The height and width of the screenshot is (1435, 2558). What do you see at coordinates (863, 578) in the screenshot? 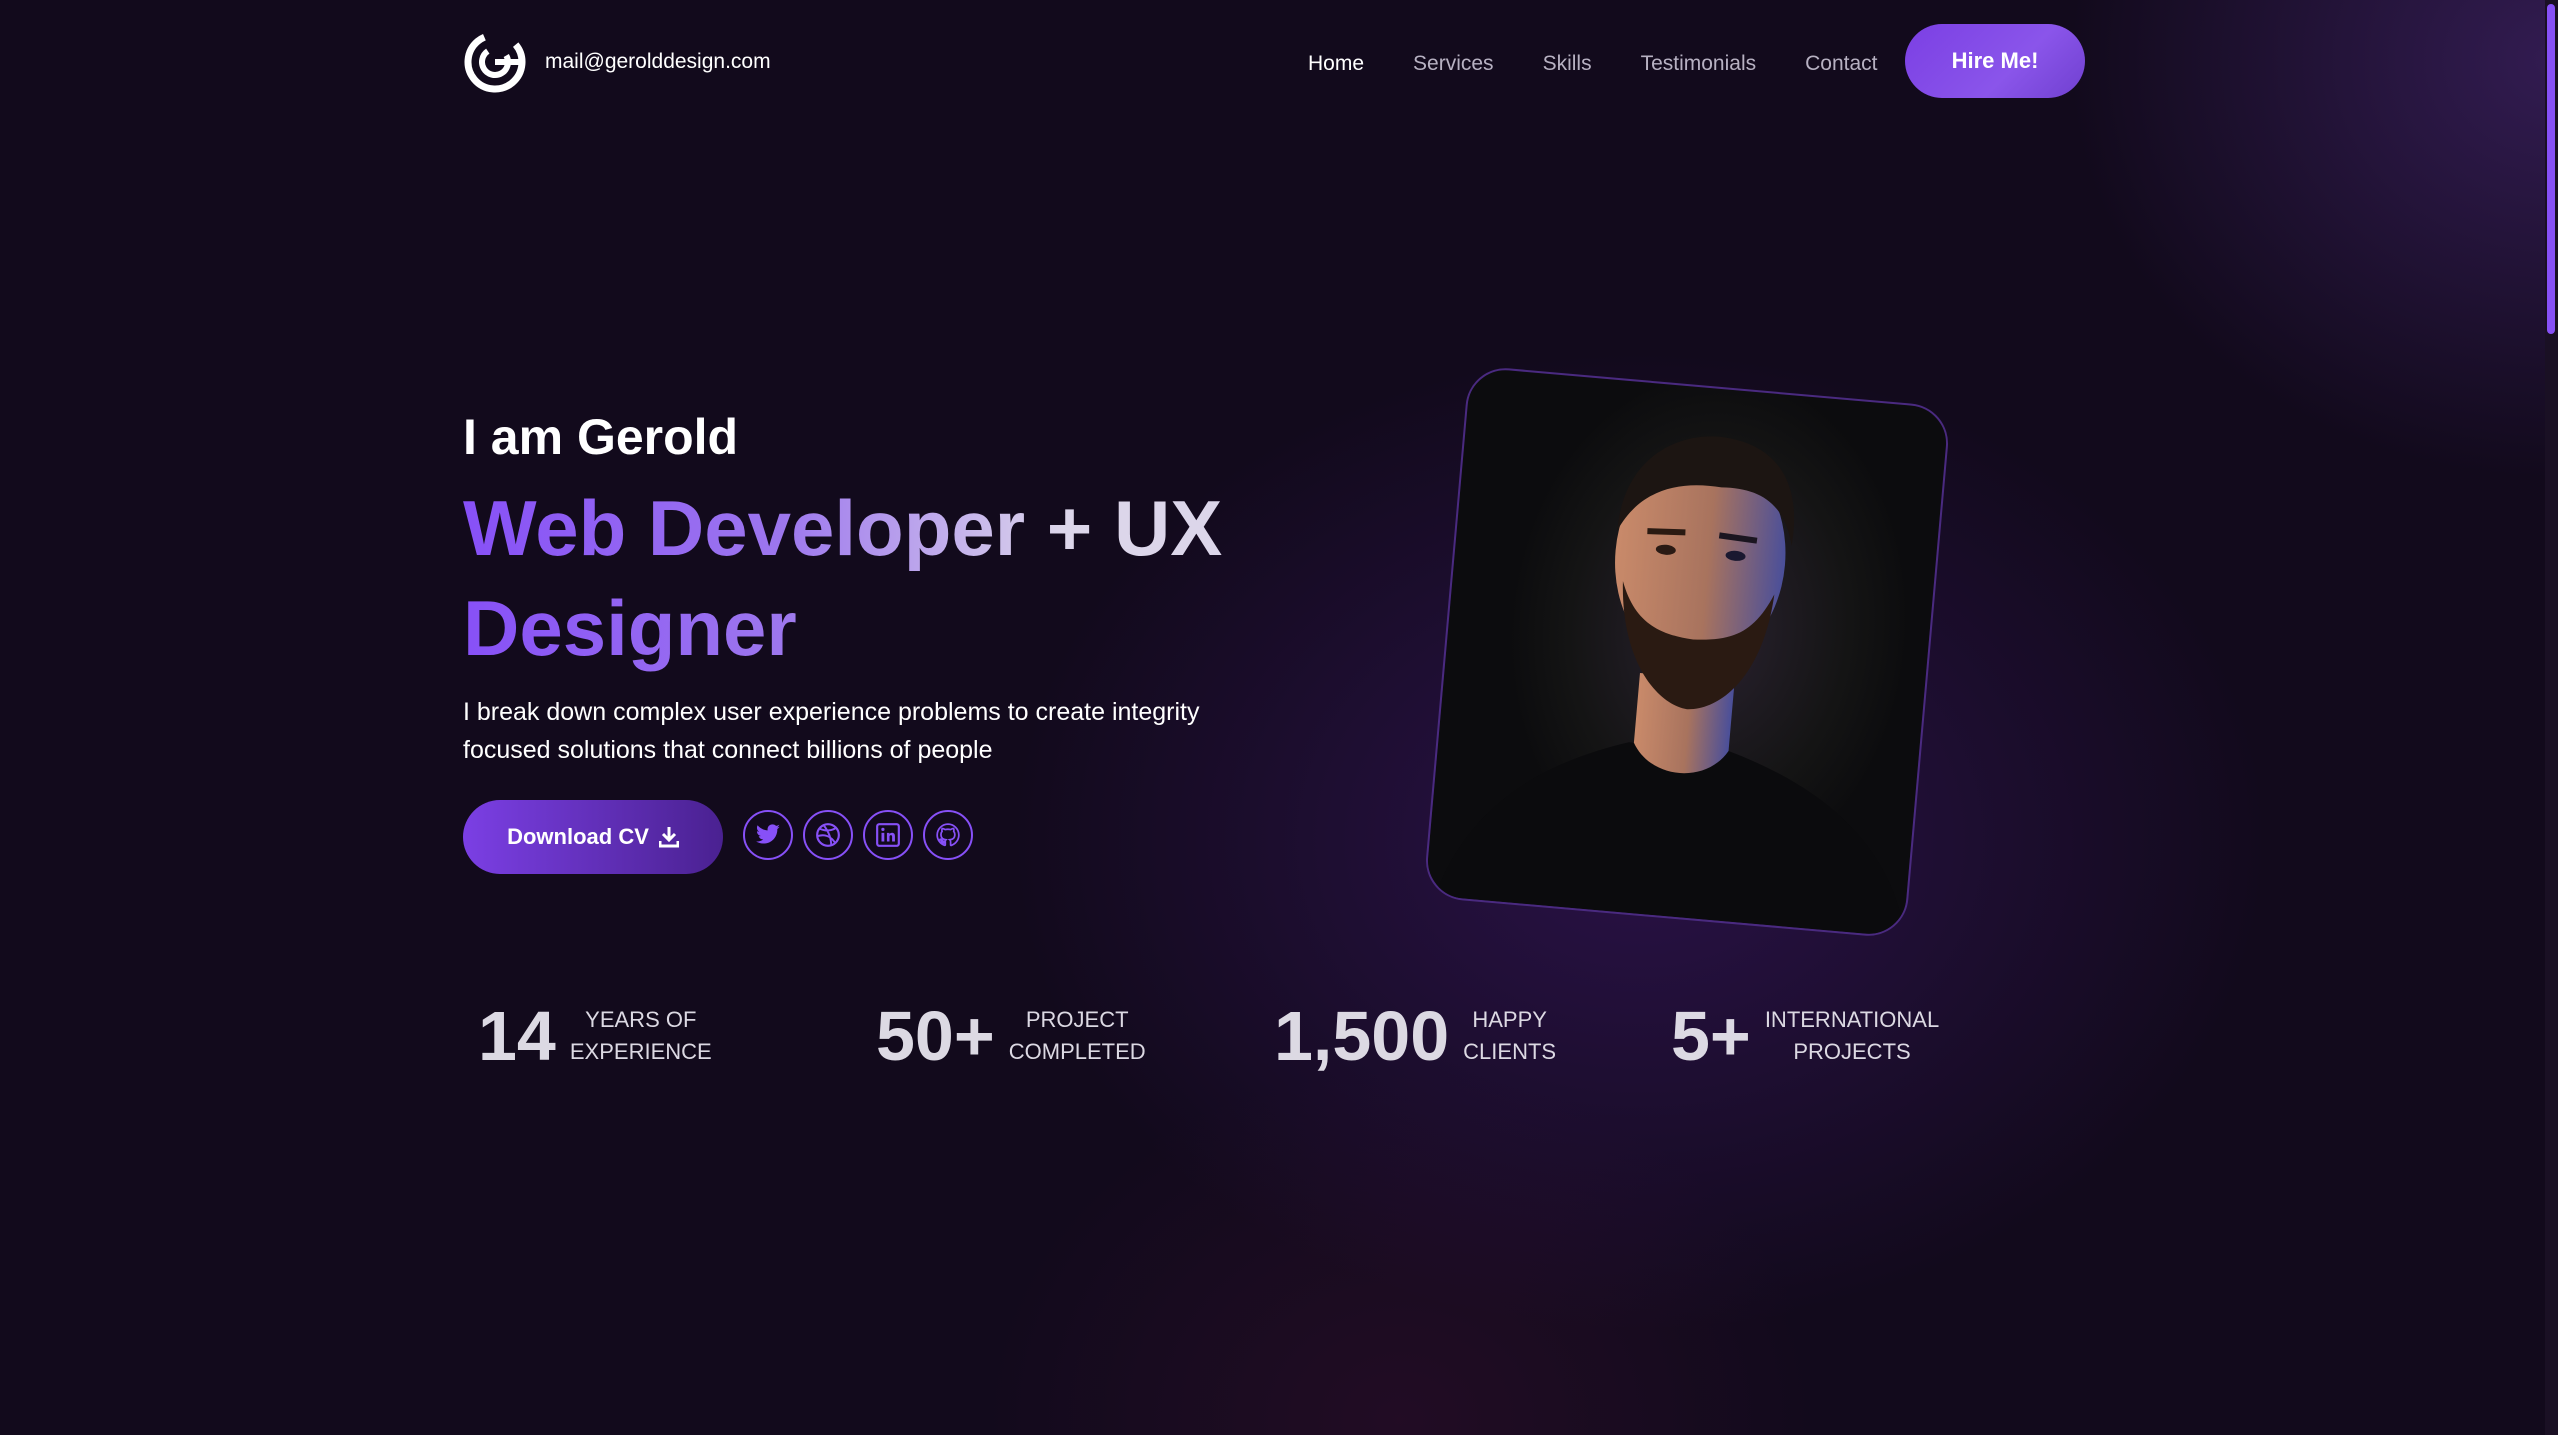
I see `hero-headline: Web Developer + UX Designer` at bounding box center [863, 578].